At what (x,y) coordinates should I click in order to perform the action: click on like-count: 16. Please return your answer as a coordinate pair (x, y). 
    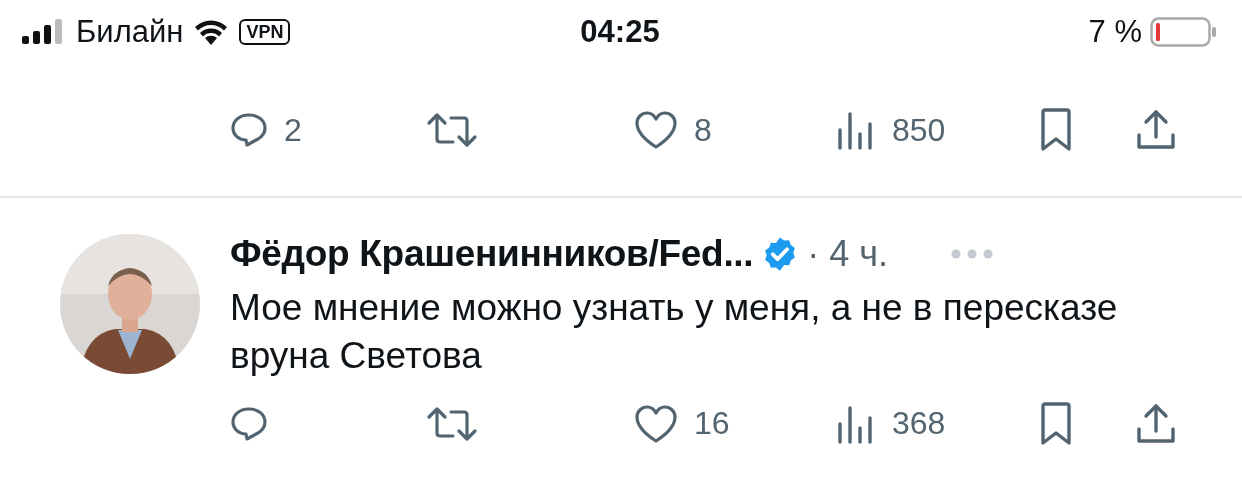
    Looking at the image, I should click on (712, 423).